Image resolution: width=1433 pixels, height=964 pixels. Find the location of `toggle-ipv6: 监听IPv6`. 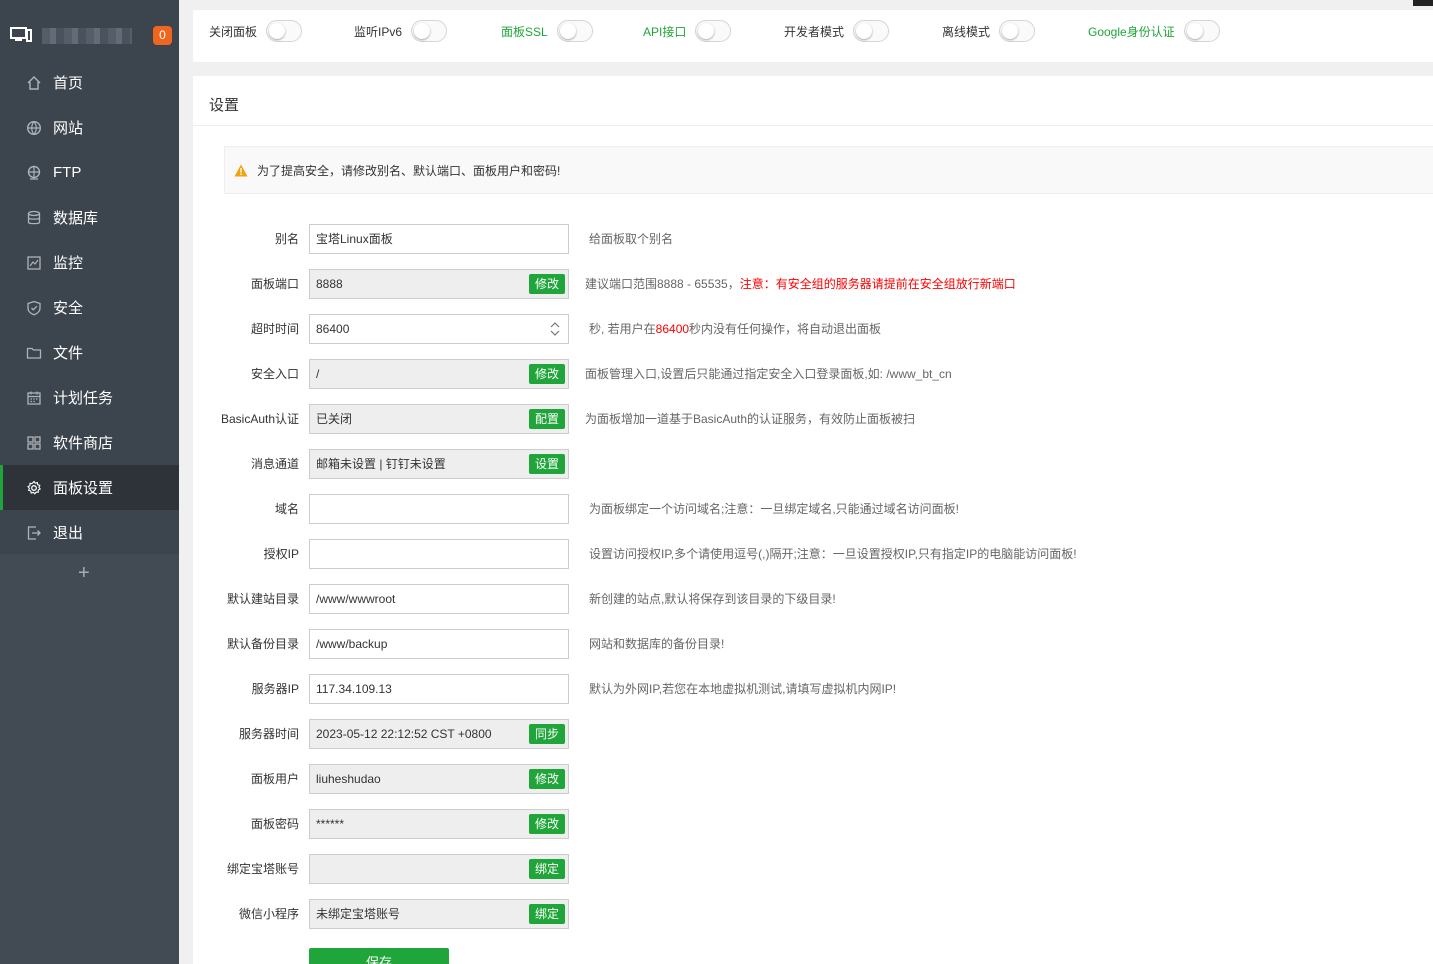

toggle-ipv6: 监听IPv6 is located at coordinates (401, 31).